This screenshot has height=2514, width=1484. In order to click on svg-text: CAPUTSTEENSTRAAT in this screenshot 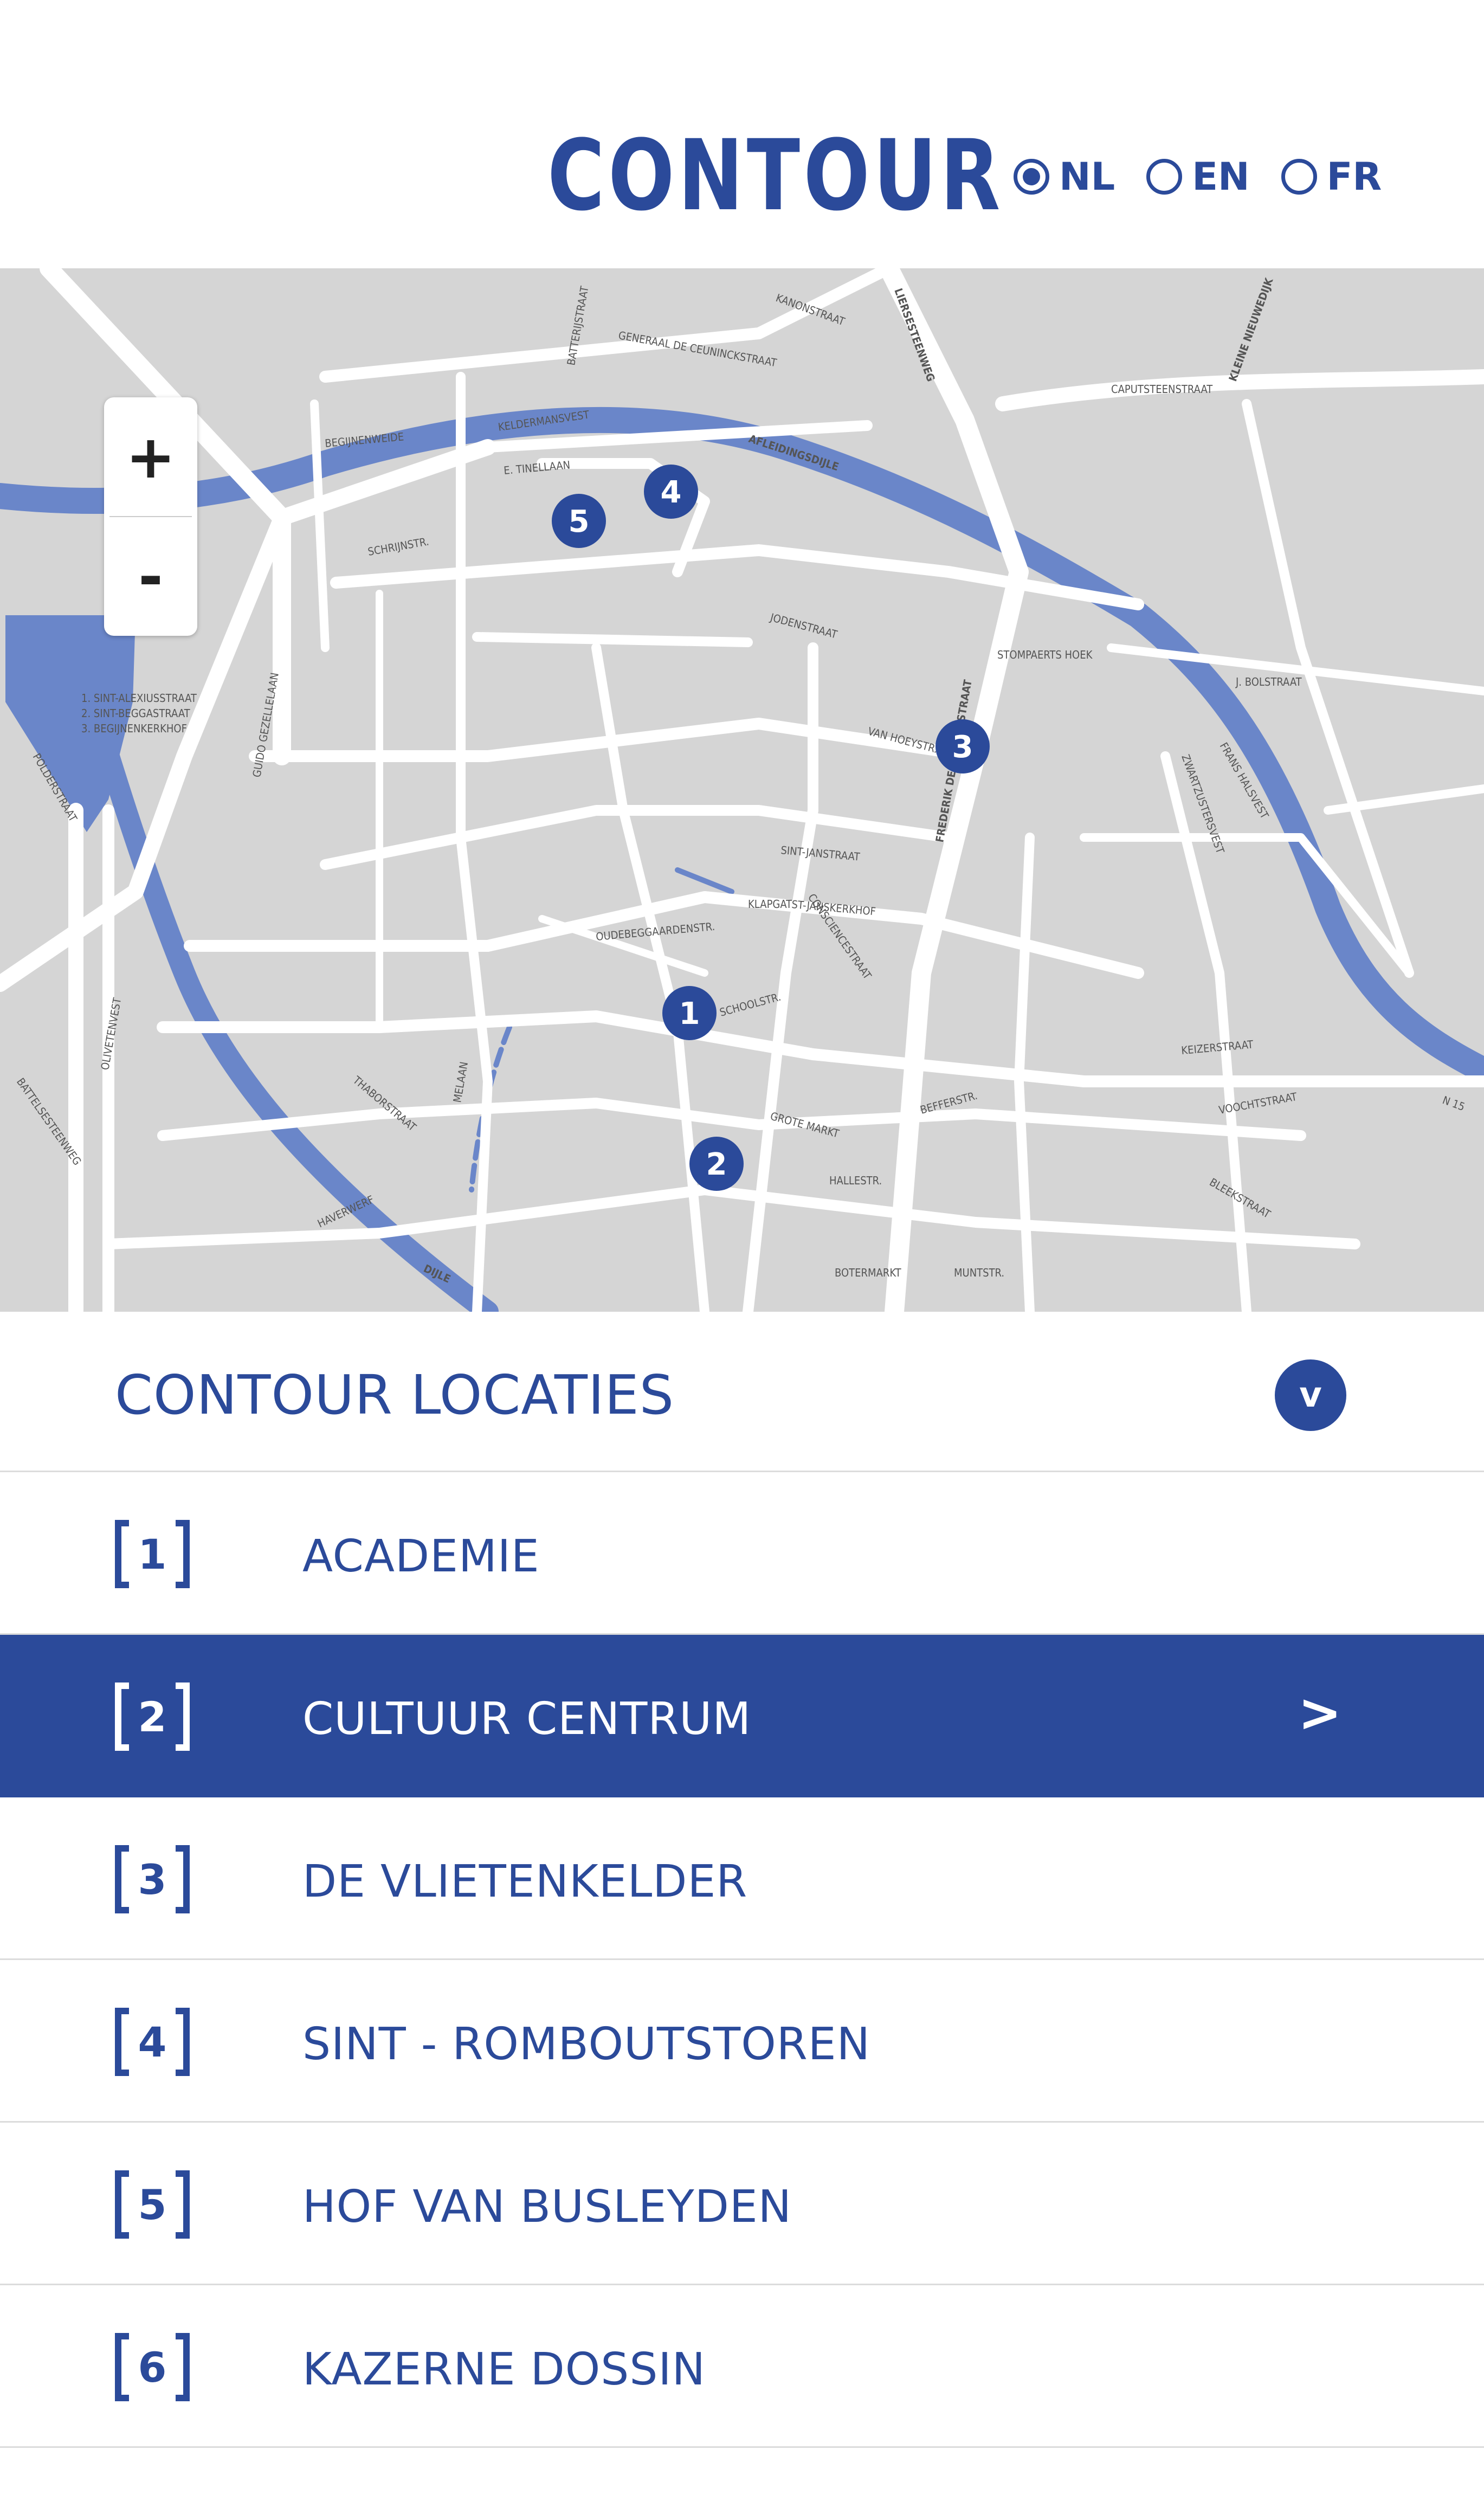, I will do `click(1162, 389)`.